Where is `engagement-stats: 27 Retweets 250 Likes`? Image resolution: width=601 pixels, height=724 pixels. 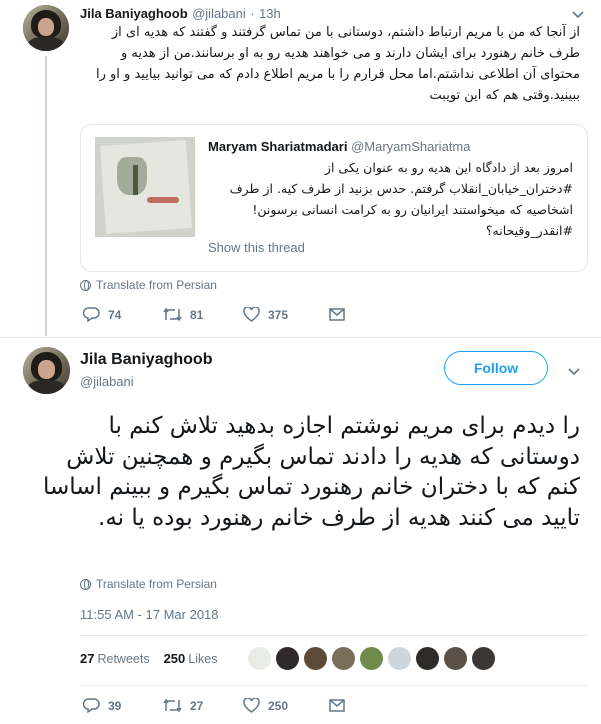
engagement-stats: 27 Retweets 250 Likes is located at coordinates (148, 658).